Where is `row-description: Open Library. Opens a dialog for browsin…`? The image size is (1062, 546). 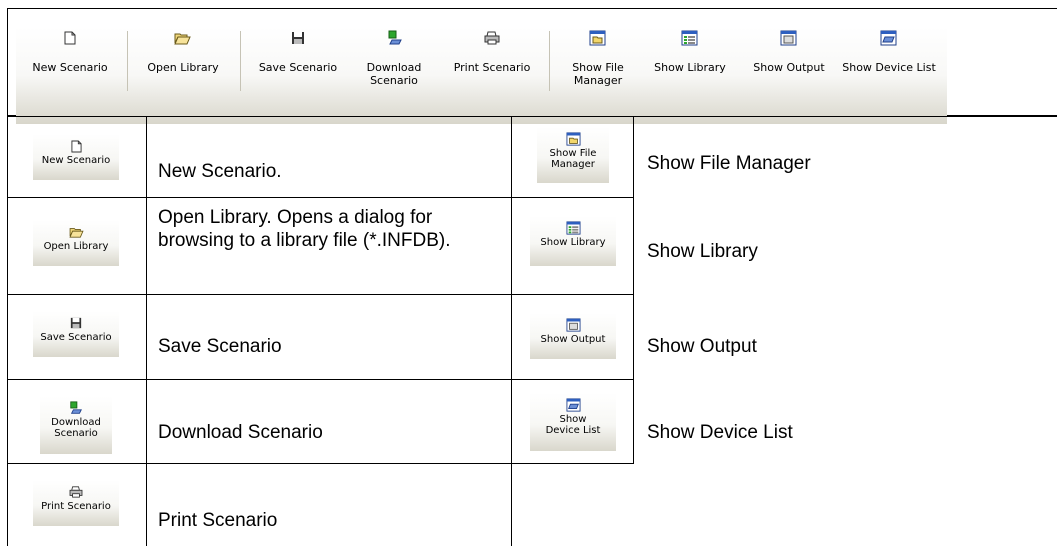 row-description: Open Library. Opens a dialog for browsin… is located at coordinates (304, 229).